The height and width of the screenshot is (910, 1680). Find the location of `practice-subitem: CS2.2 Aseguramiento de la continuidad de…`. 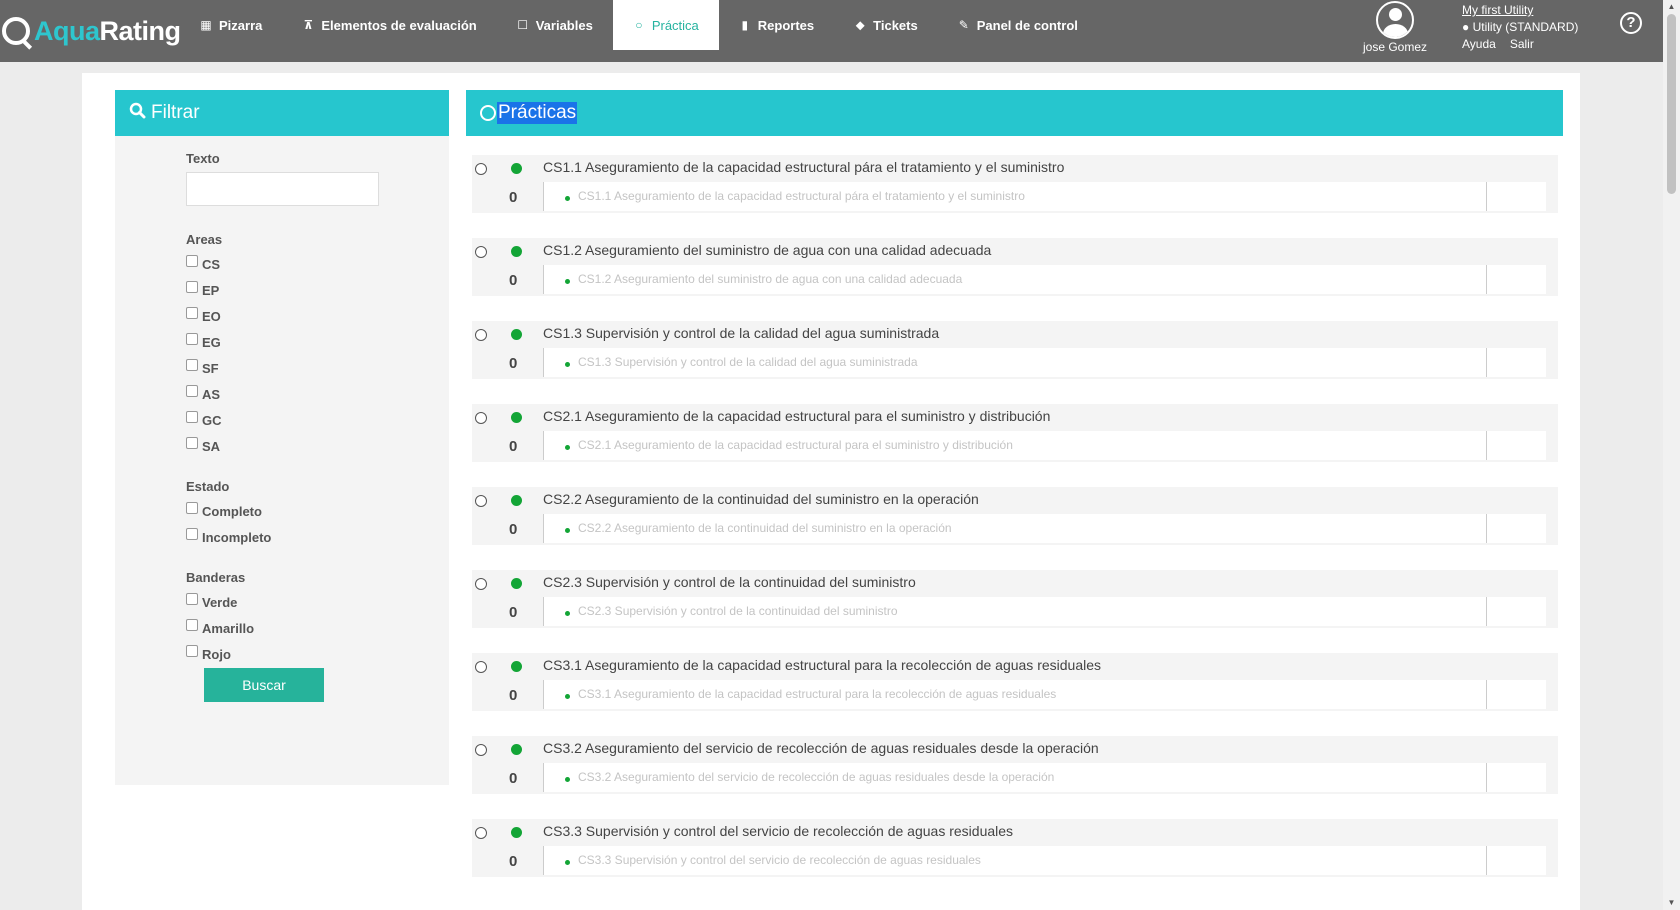

practice-subitem: CS2.2 Aseguramiento de la continuidad de… is located at coordinates (1044, 528).